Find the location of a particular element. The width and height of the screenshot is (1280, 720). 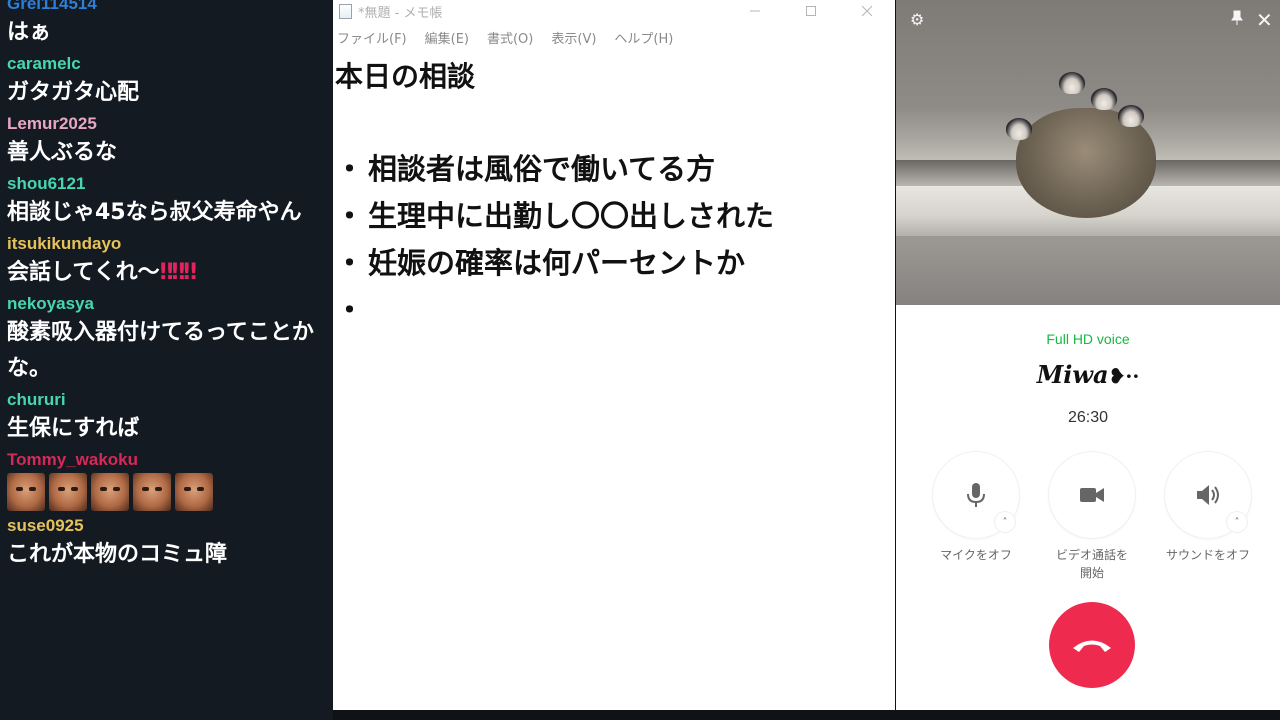

bullet-text: 相談者は風俗で働いてる方 is located at coordinates (542, 169).